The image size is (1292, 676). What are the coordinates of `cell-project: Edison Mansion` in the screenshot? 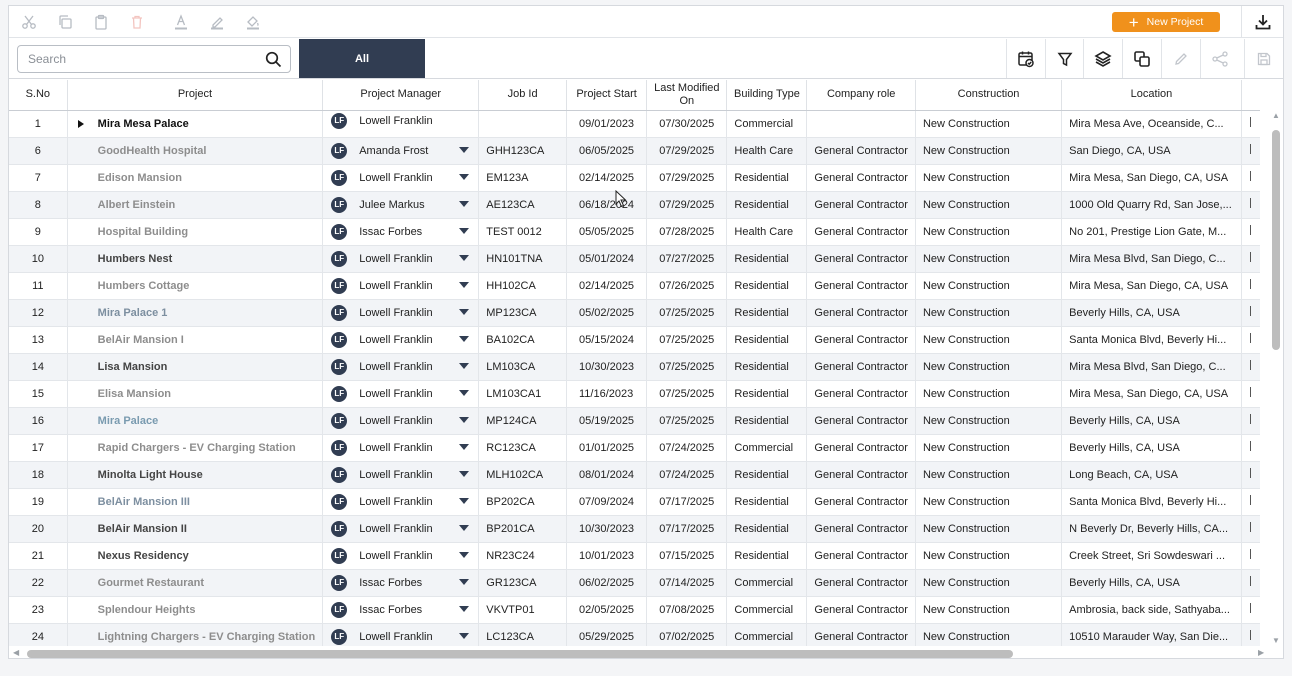 It's located at (195, 178).